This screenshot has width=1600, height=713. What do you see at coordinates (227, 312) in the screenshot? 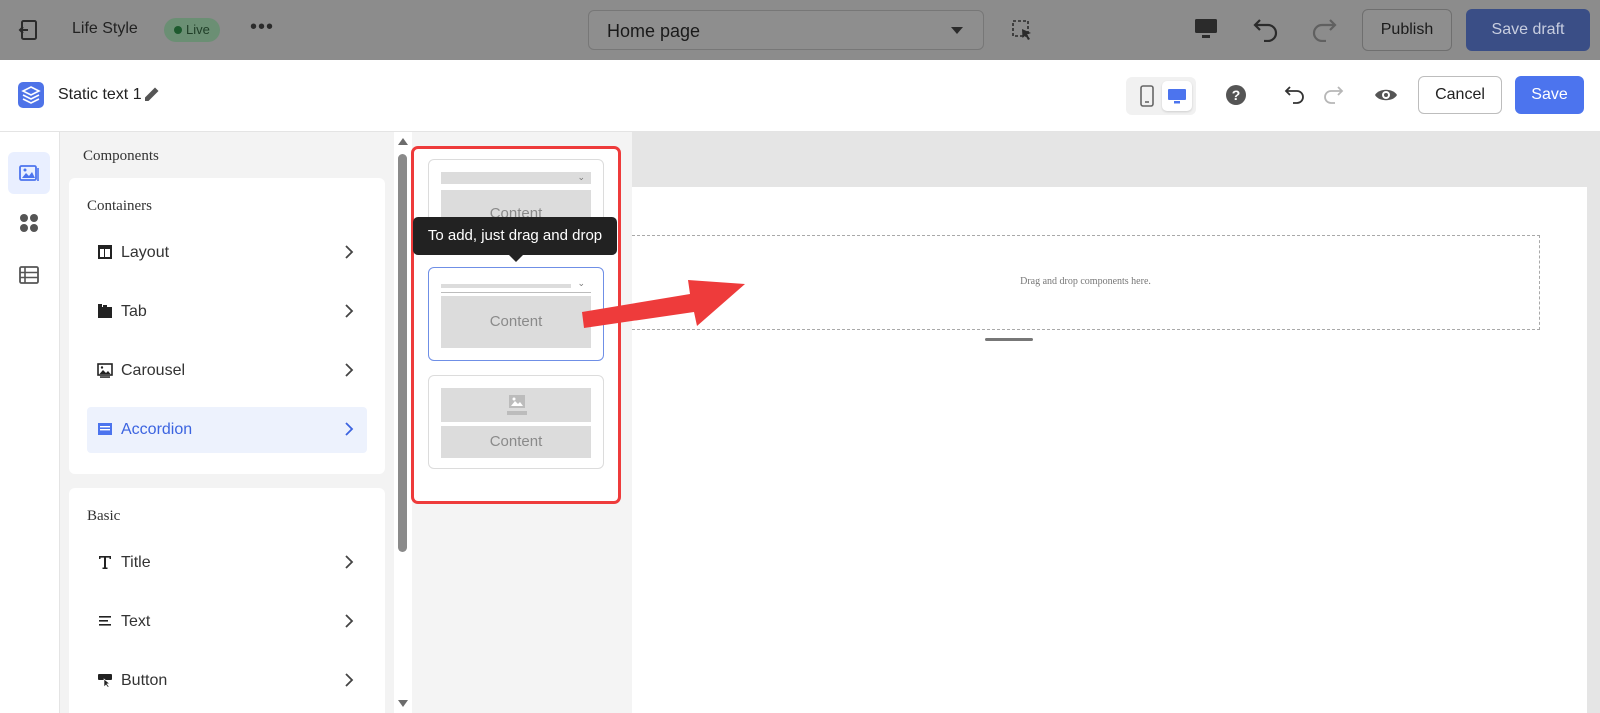
I see `component-item-tab: Tab` at bounding box center [227, 312].